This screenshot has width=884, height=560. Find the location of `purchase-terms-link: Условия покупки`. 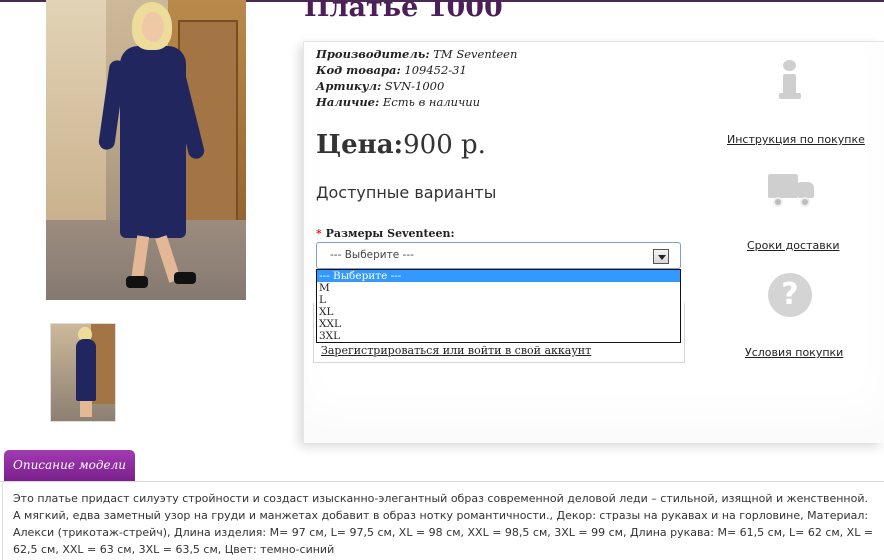

purchase-terms-link: Условия покупки is located at coordinates (794, 352).